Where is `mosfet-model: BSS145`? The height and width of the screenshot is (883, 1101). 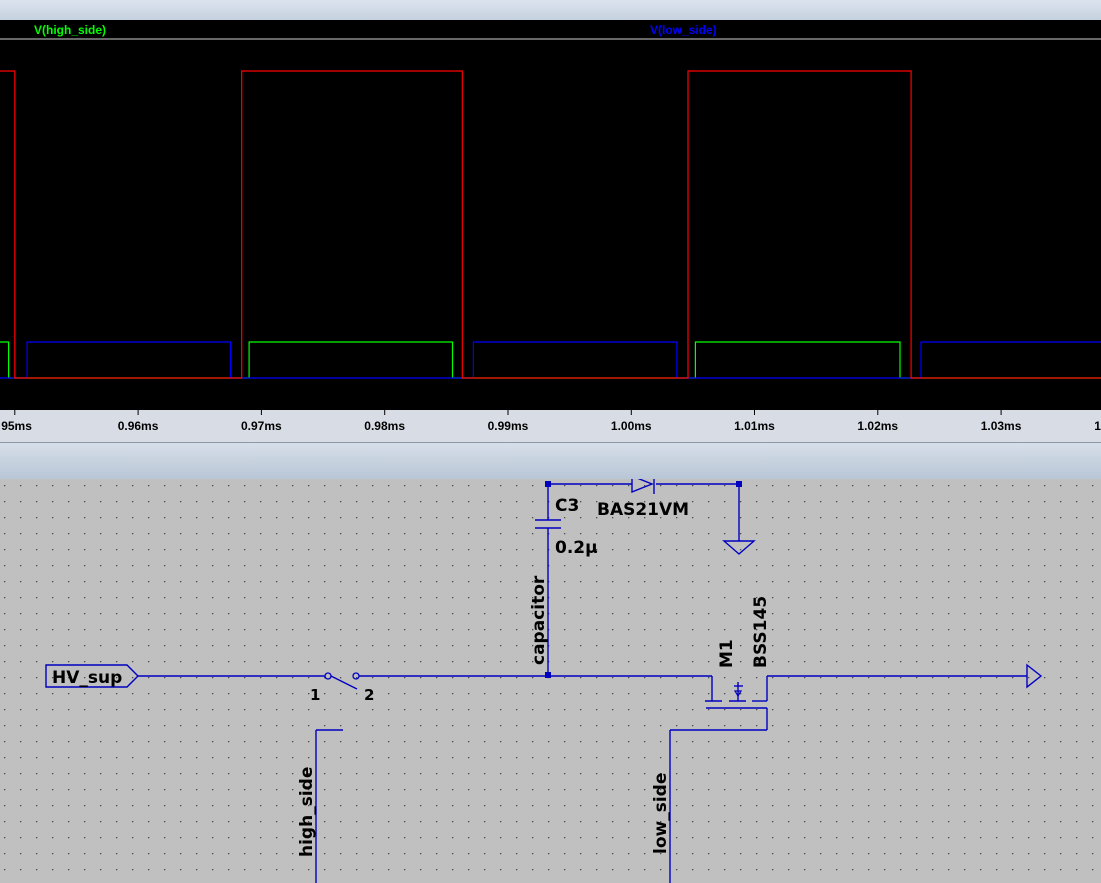 mosfet-model: BSS145 is located at coordinates (761, 632).